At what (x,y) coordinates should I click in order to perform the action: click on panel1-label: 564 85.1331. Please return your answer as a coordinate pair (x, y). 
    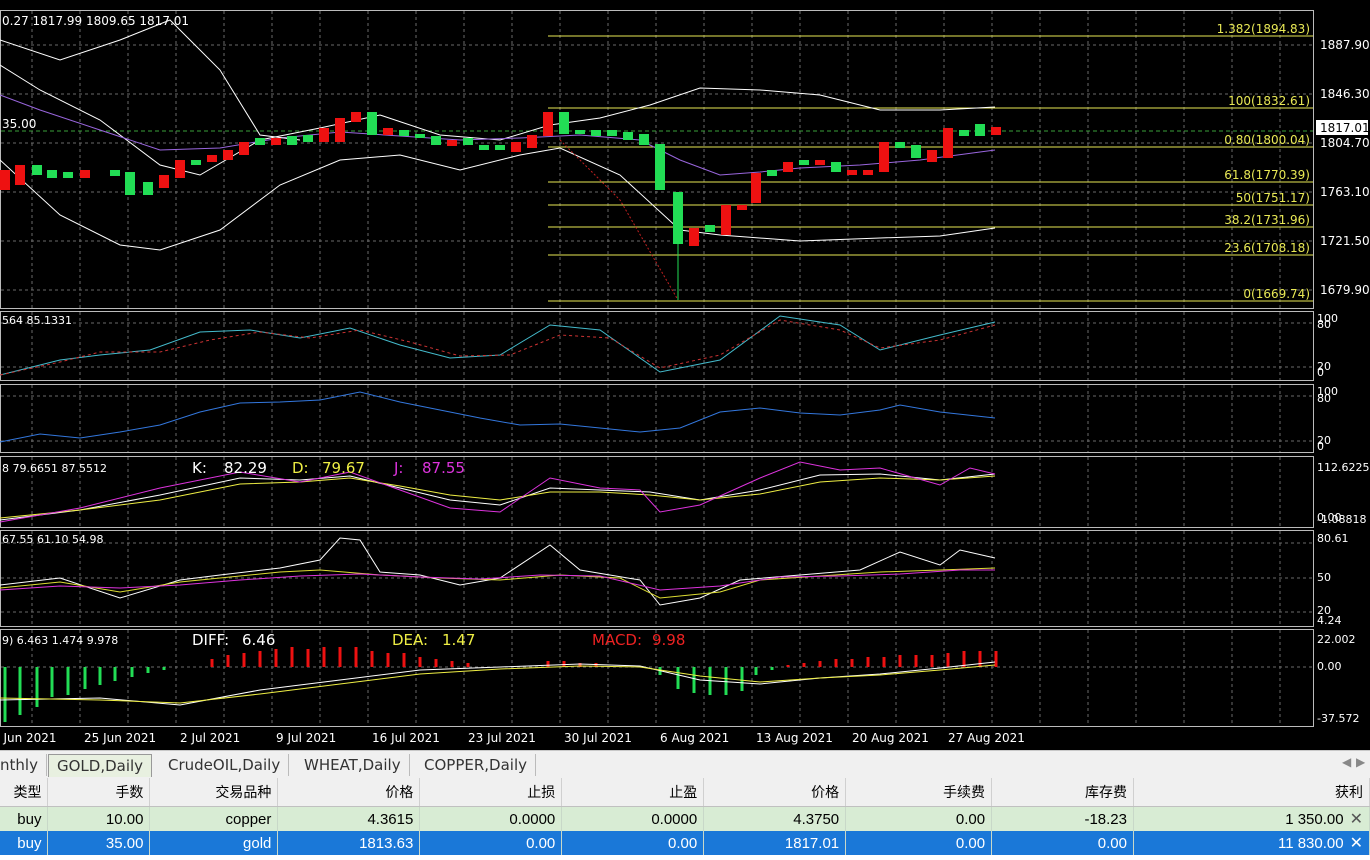
    Looking at the image, I should click on (37, 320).